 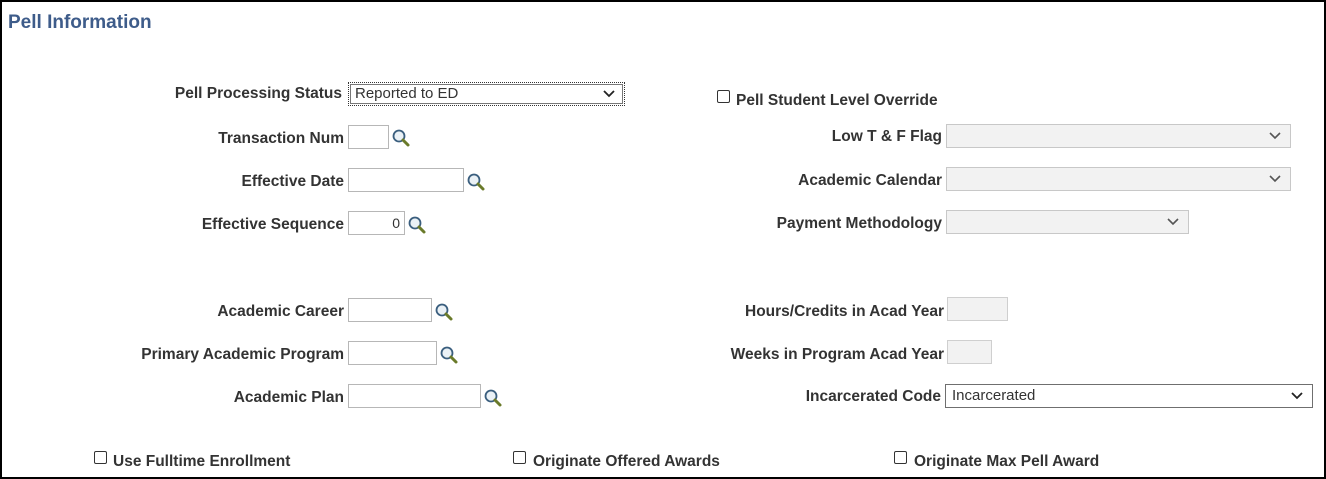 I want to click on transaction-num-label: Transaction Num, so click(x=281, y=138).